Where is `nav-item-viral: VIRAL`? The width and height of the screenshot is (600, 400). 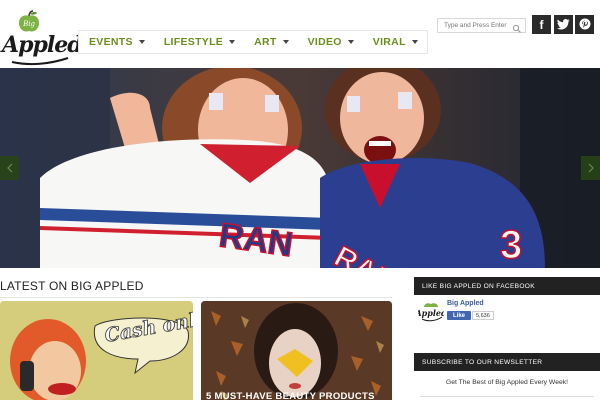
nav-item-viral: VIRAL is located at coordinates (395, 42).